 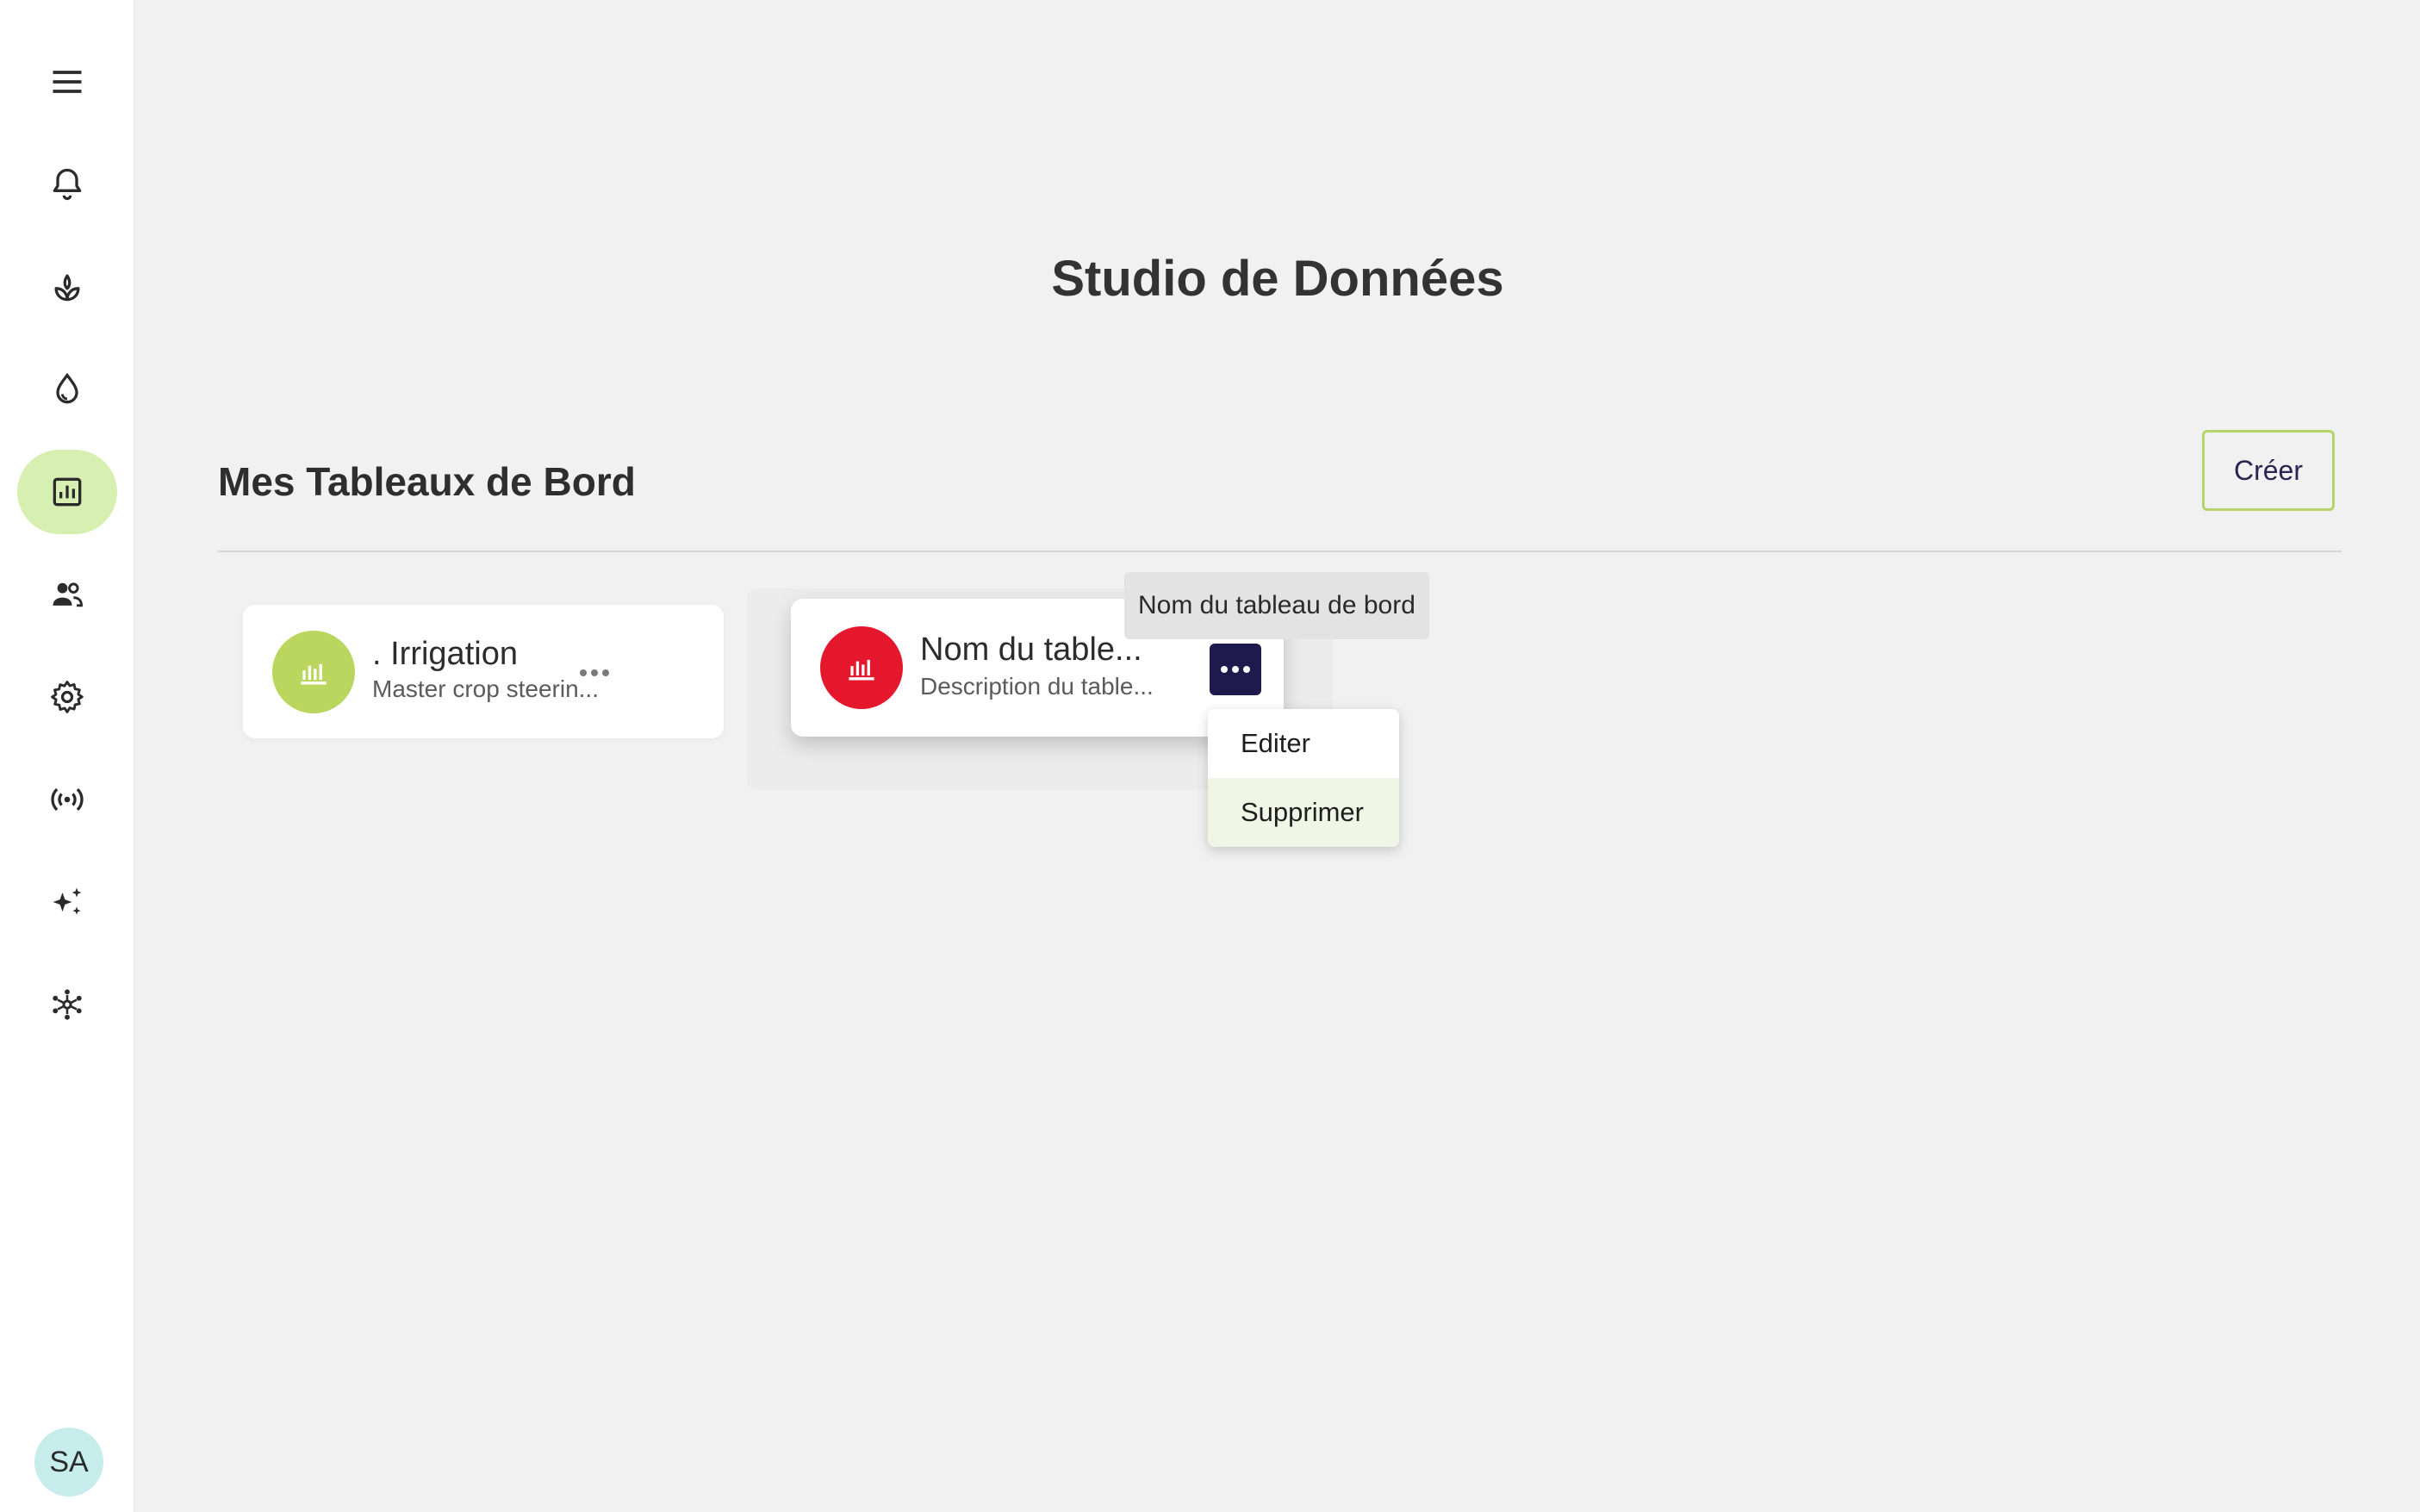 I want to click on users-icon, so click(x=68, y=595).